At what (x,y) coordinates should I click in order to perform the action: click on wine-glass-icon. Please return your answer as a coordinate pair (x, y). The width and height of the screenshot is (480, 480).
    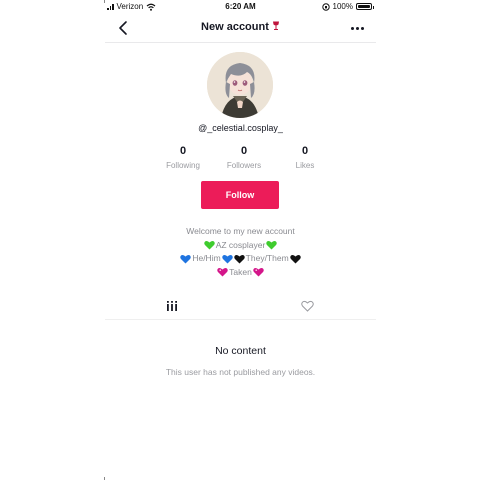
    Looking at the image, I should click on (275, 25).